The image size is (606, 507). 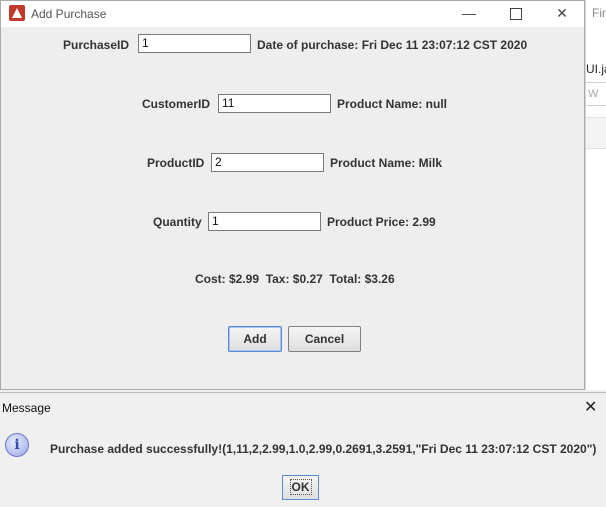 I want to click on close-button: ✕, so click(x=562, y=14).